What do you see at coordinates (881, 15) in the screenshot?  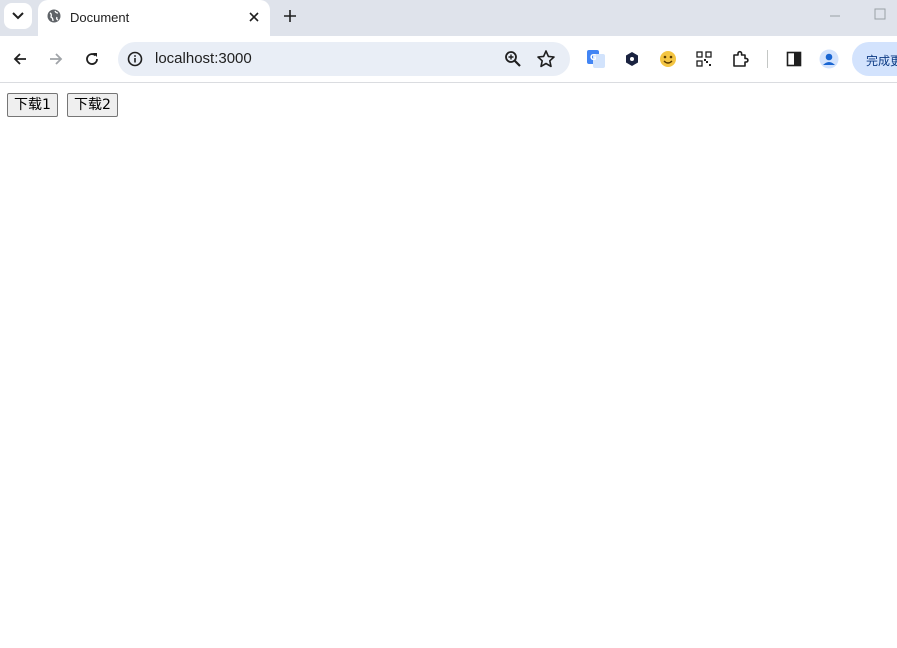 I see `maximize-window-icon` at bounding box center [881, 15].